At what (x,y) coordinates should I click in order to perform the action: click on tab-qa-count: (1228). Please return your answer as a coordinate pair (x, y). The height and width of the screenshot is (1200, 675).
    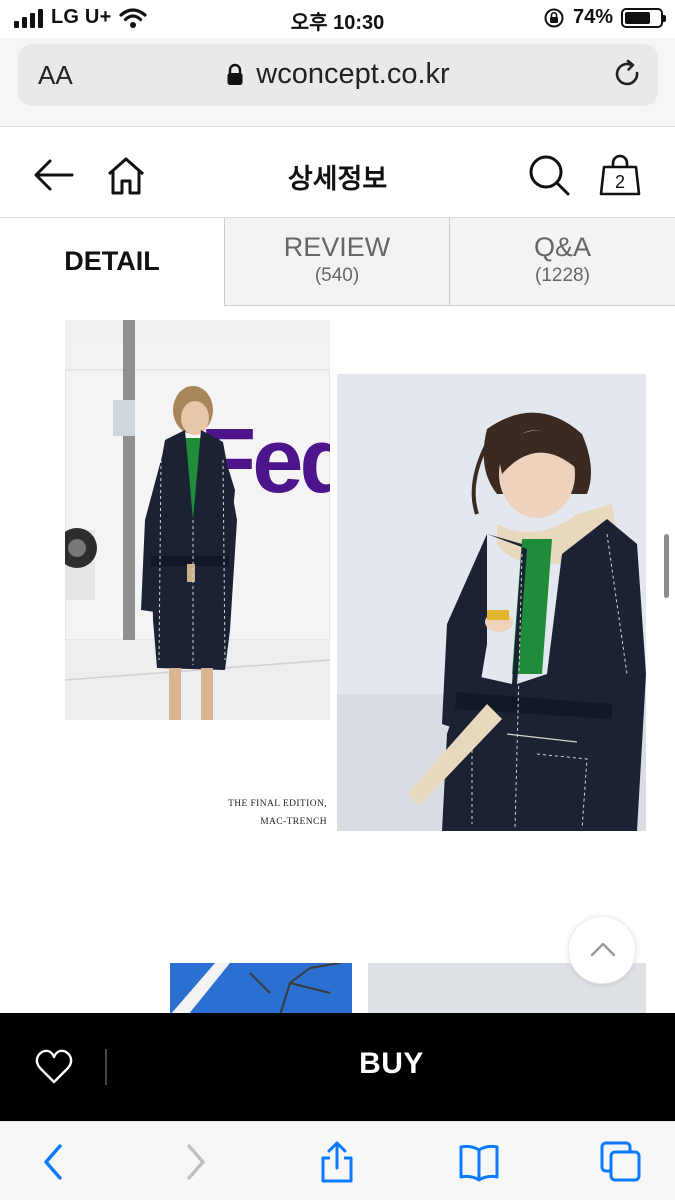
    Looking at the image, I should click on (562, 275).